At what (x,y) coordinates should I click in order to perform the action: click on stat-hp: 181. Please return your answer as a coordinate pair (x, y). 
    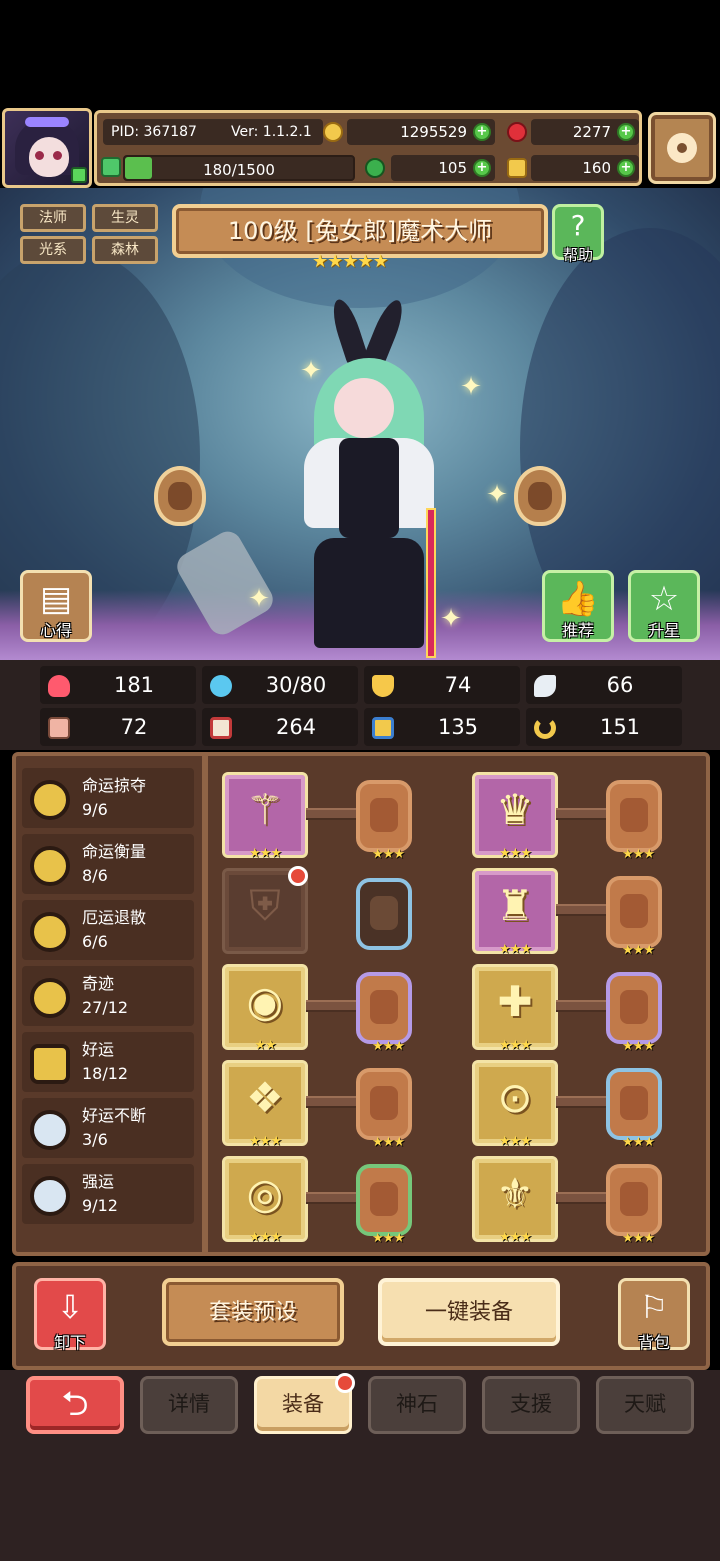
    Looking at the image, I should click on (118, 685).